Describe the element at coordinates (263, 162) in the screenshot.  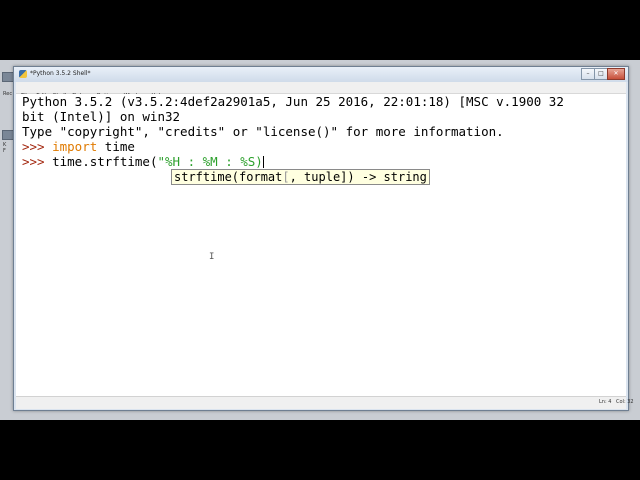
I see `text-cursor` at that location.